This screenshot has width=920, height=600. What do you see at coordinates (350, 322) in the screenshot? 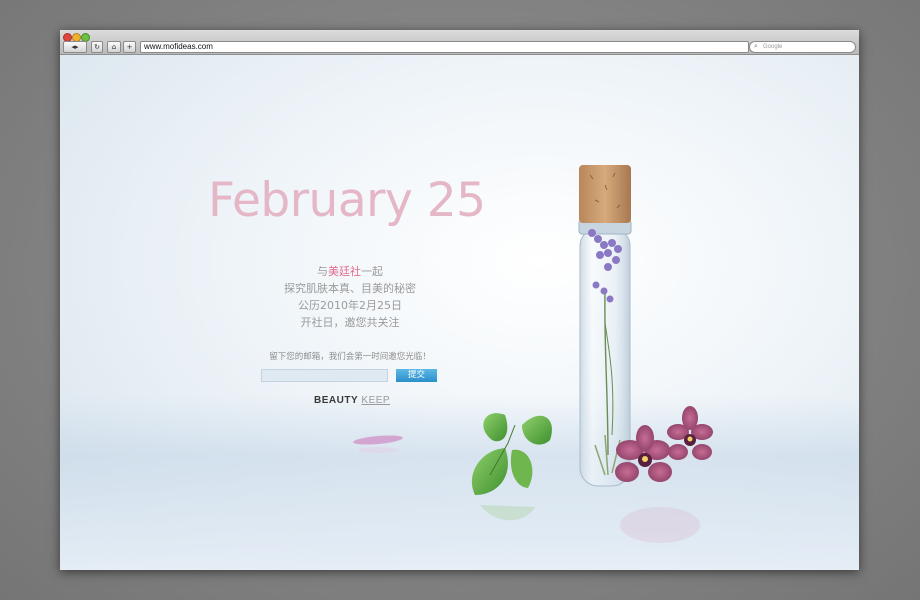
I see `intro-line-4: 开社日，邀您共关注` at bounding box center [350, 322].